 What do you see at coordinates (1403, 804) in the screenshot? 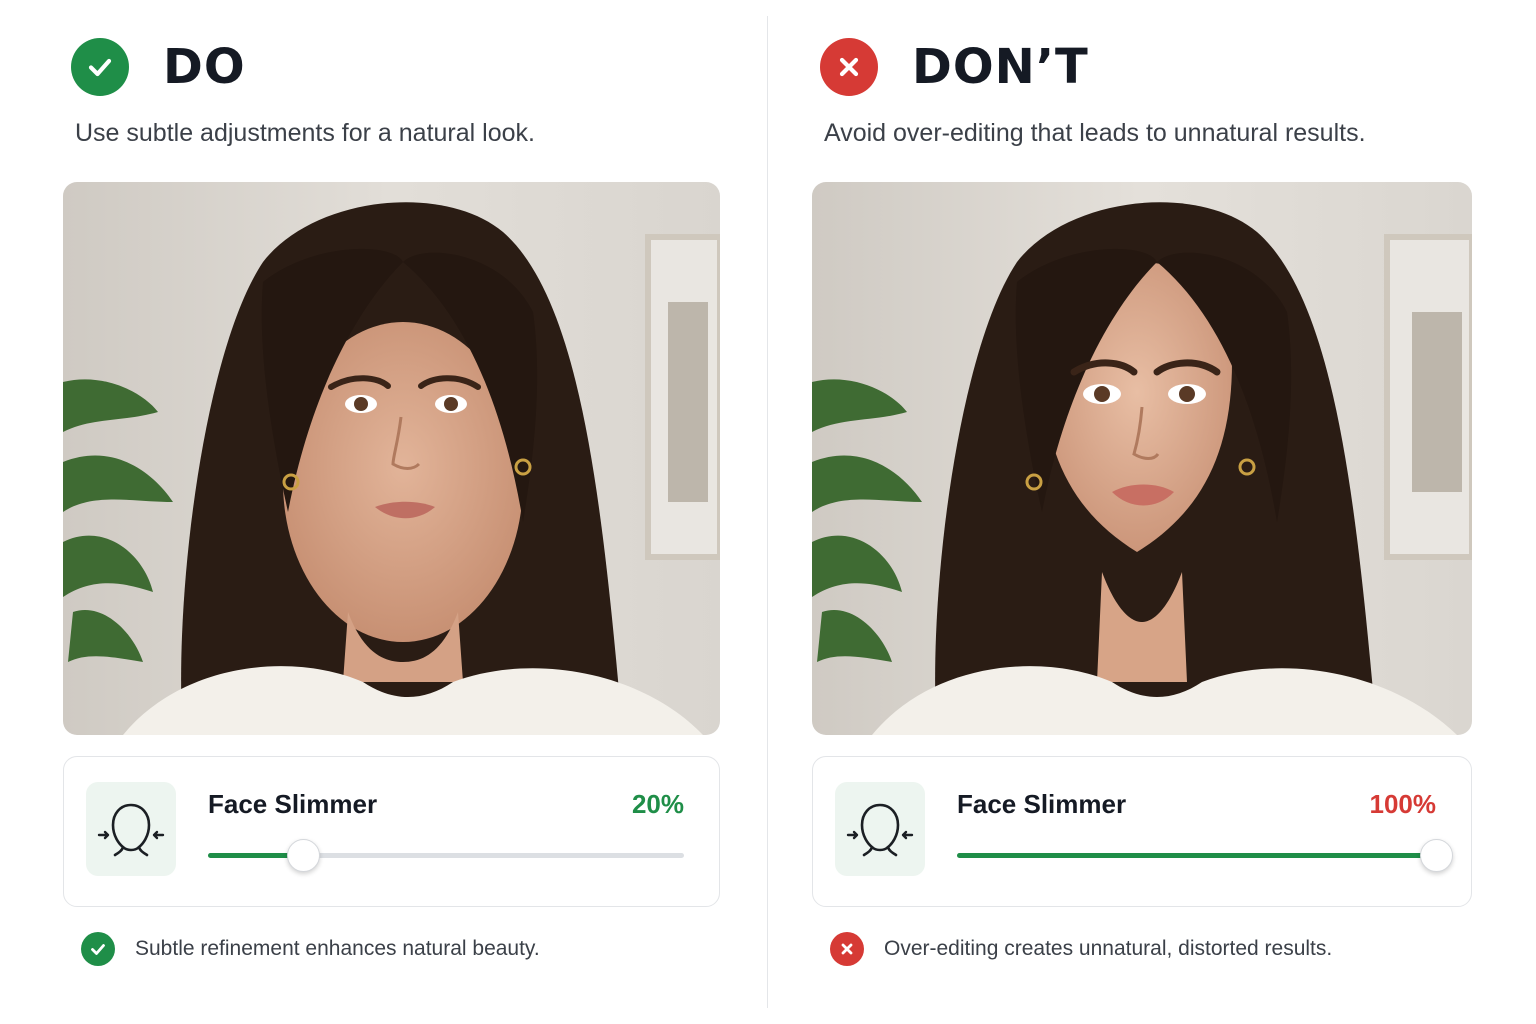
I see `tool-value: 100%` at bounding box center [1403, 804].